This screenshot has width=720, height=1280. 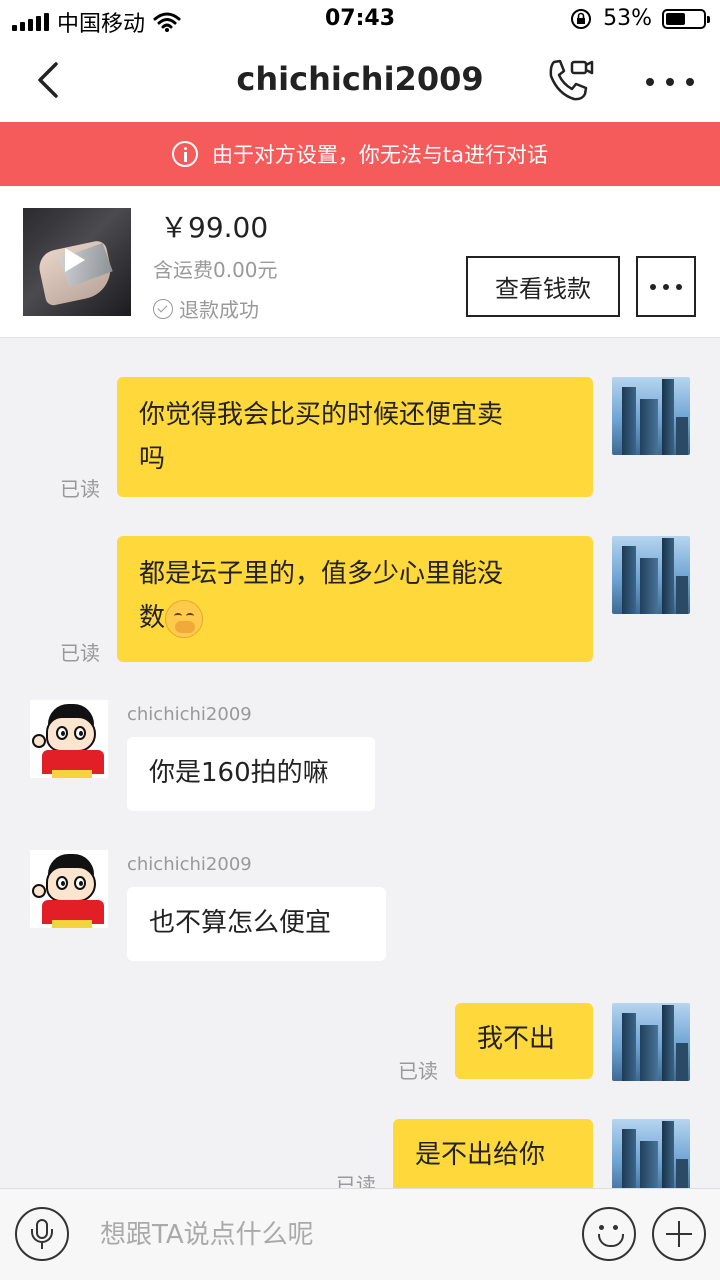 I want to click on message-bubble-other: 你是160拍的嘛, so click(x=251, y=774).